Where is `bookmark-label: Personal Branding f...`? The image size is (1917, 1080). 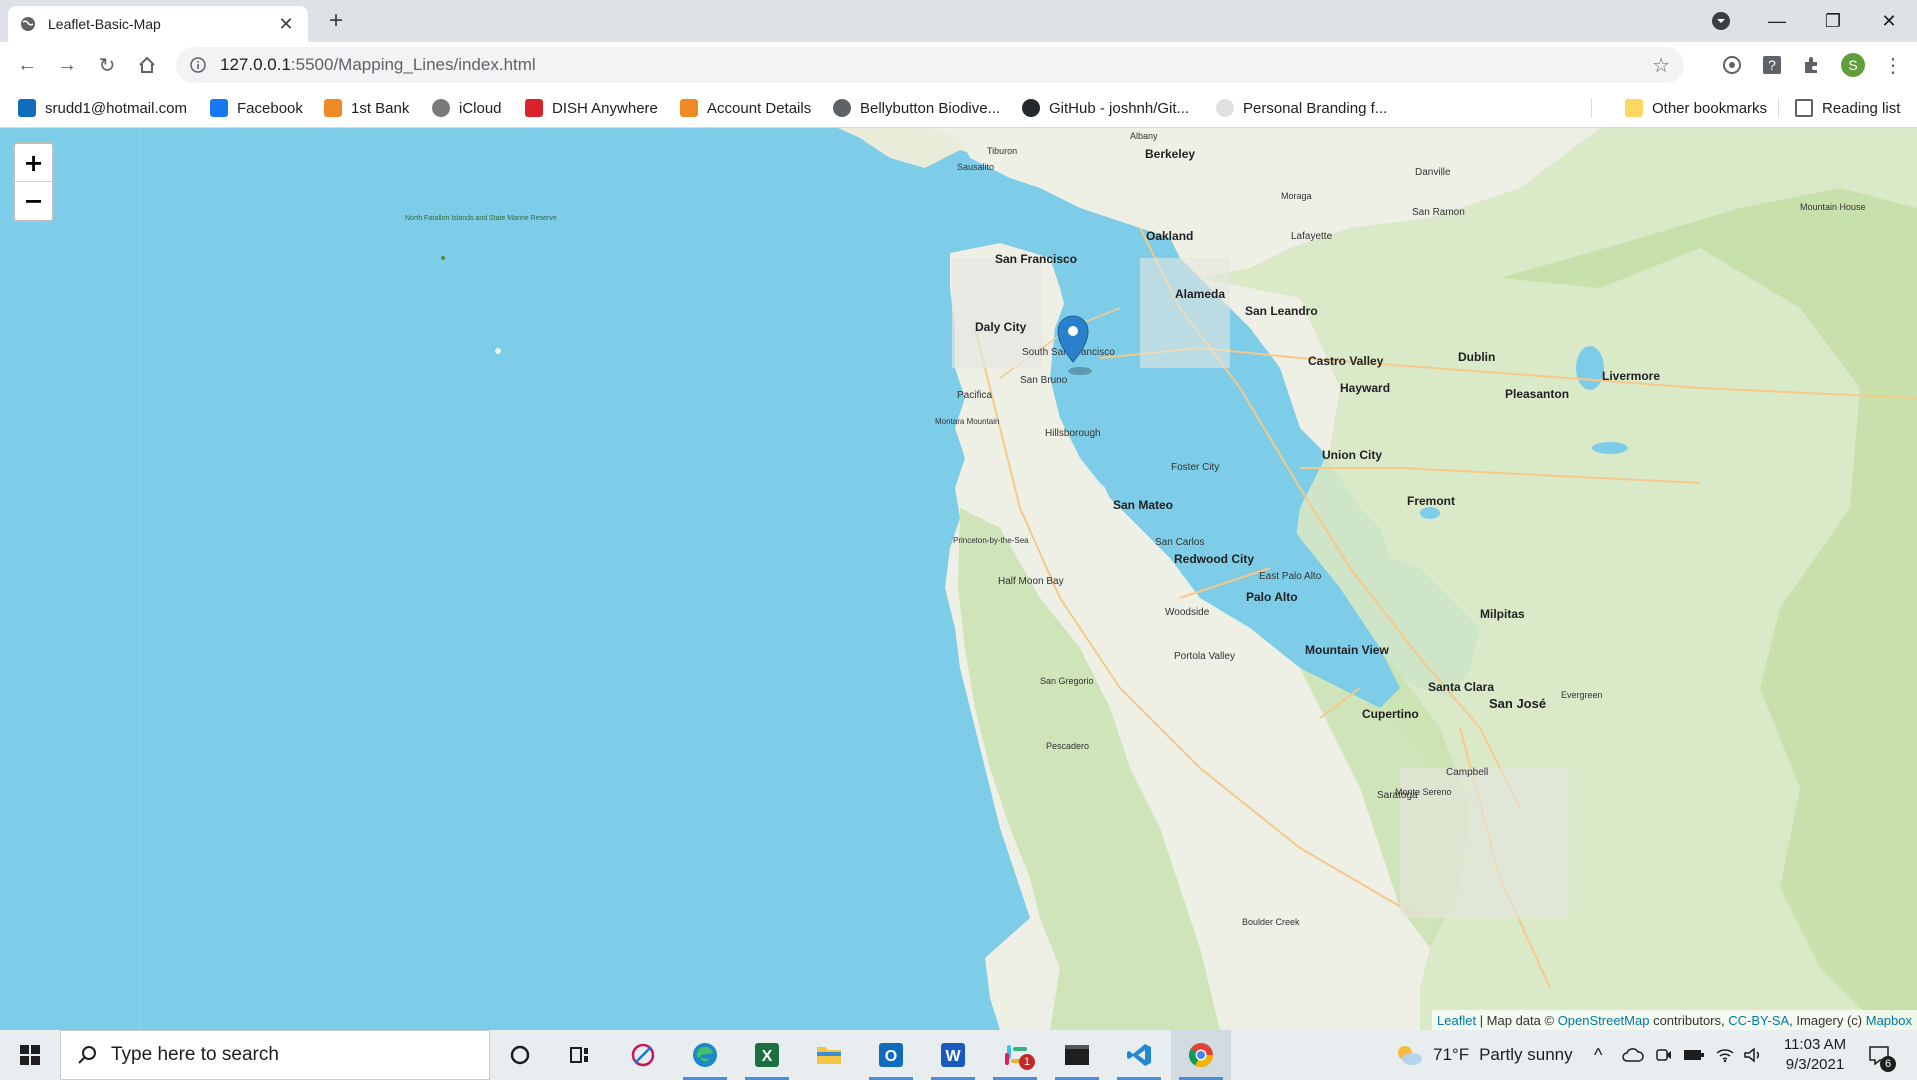 bookmark-label: Personal Branding f... is located at coordinates (1315, 108).